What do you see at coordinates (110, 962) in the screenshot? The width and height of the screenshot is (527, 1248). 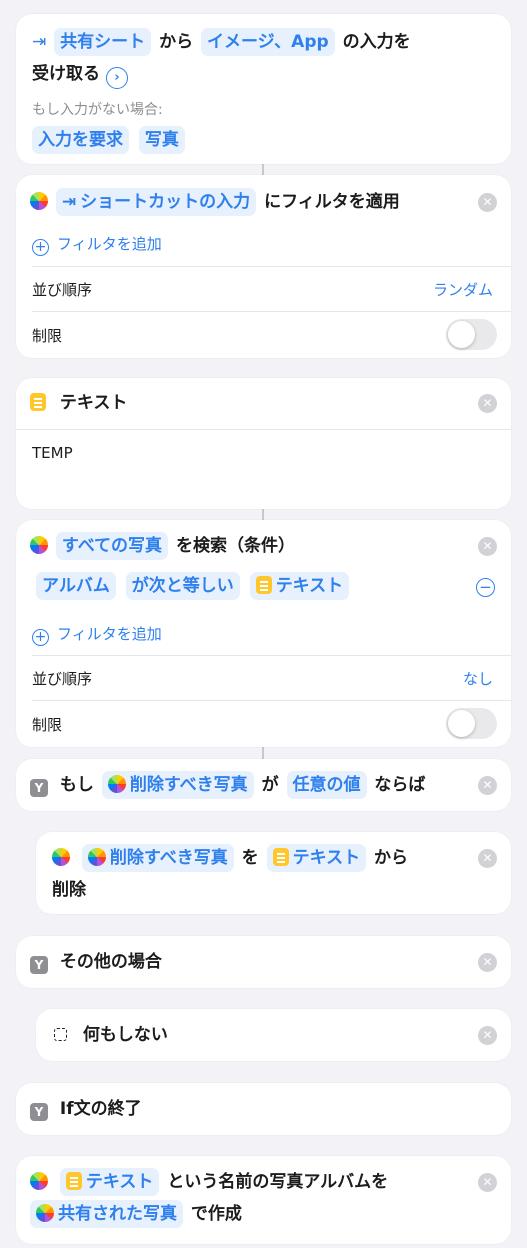 I see `otherwise-title: その他の場合` at bounding box center [110, 962].